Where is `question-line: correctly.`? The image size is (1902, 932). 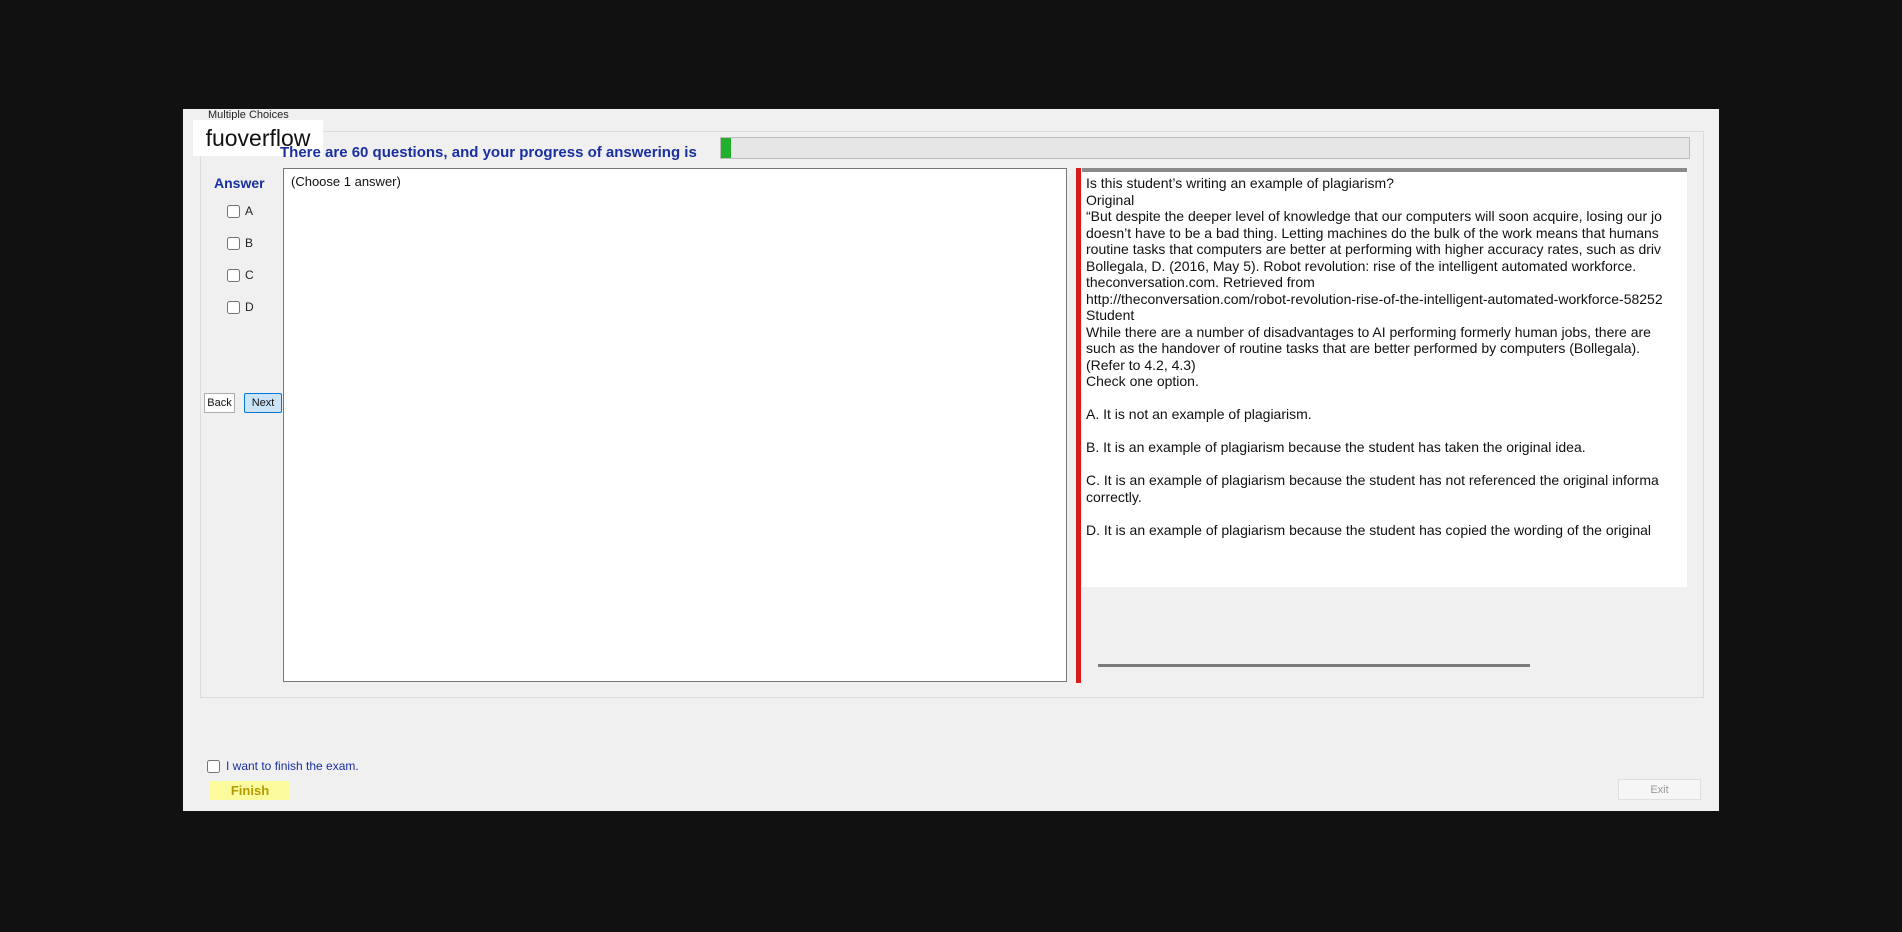
question-line: correctly. is located at coordinates (1114, 496).